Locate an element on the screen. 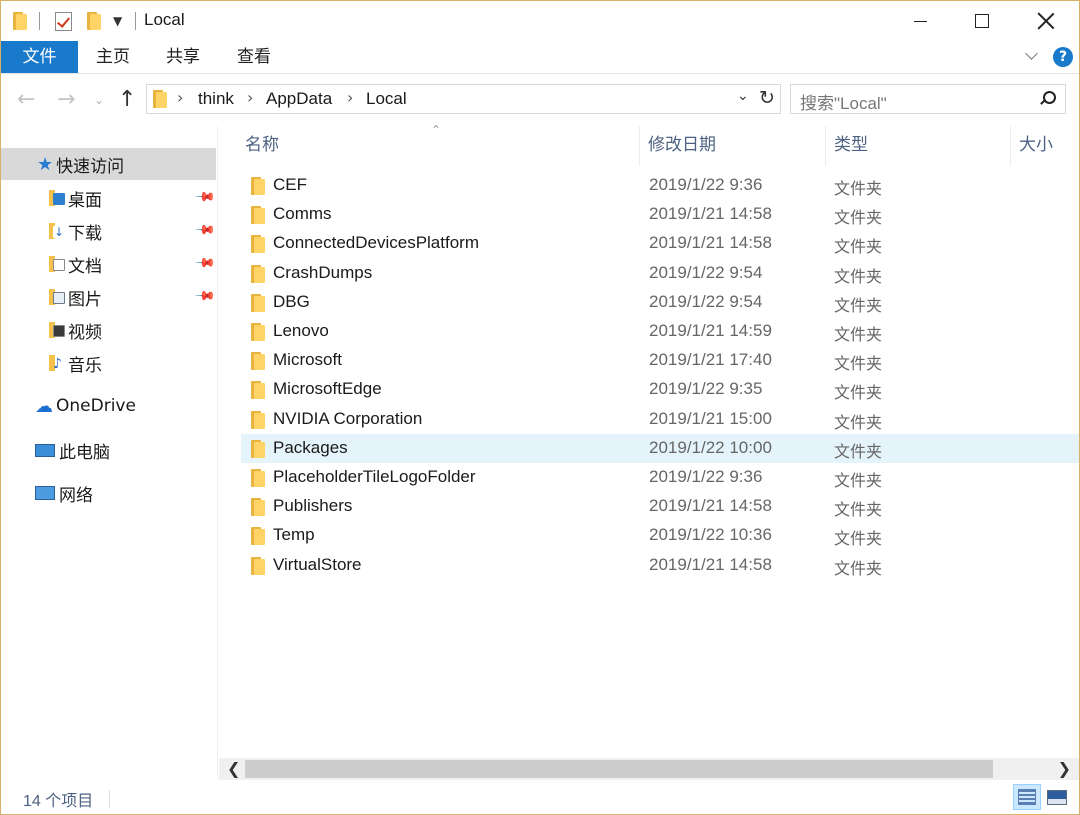  nav-item-videos: 视频 is located at coordinates (108, 330).